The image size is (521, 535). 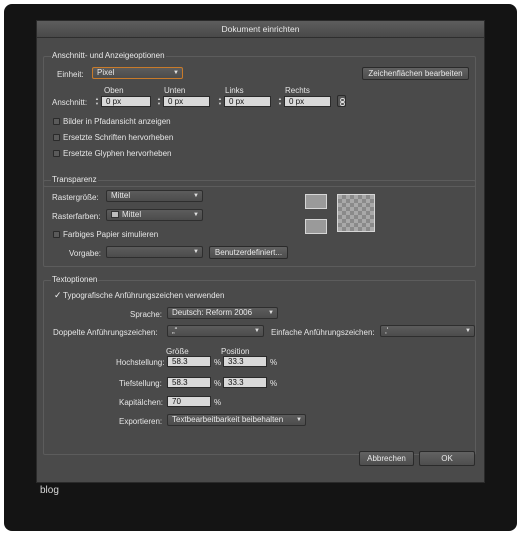 What do you see at coordinates (234, 90) in the screenshot?
I see `bleed-left-header: Links` at bounding box center [234, 90].